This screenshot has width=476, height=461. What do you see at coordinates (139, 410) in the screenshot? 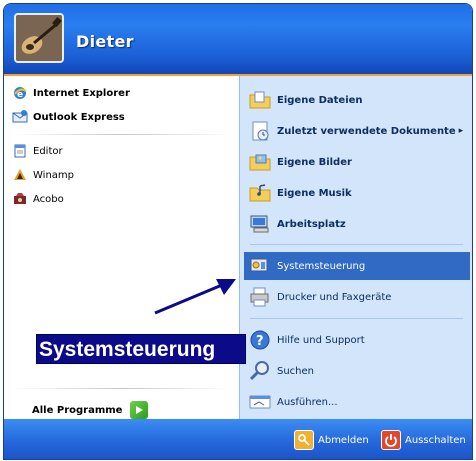
I see `green-arrow-icon` at bounding box center [139, 410].